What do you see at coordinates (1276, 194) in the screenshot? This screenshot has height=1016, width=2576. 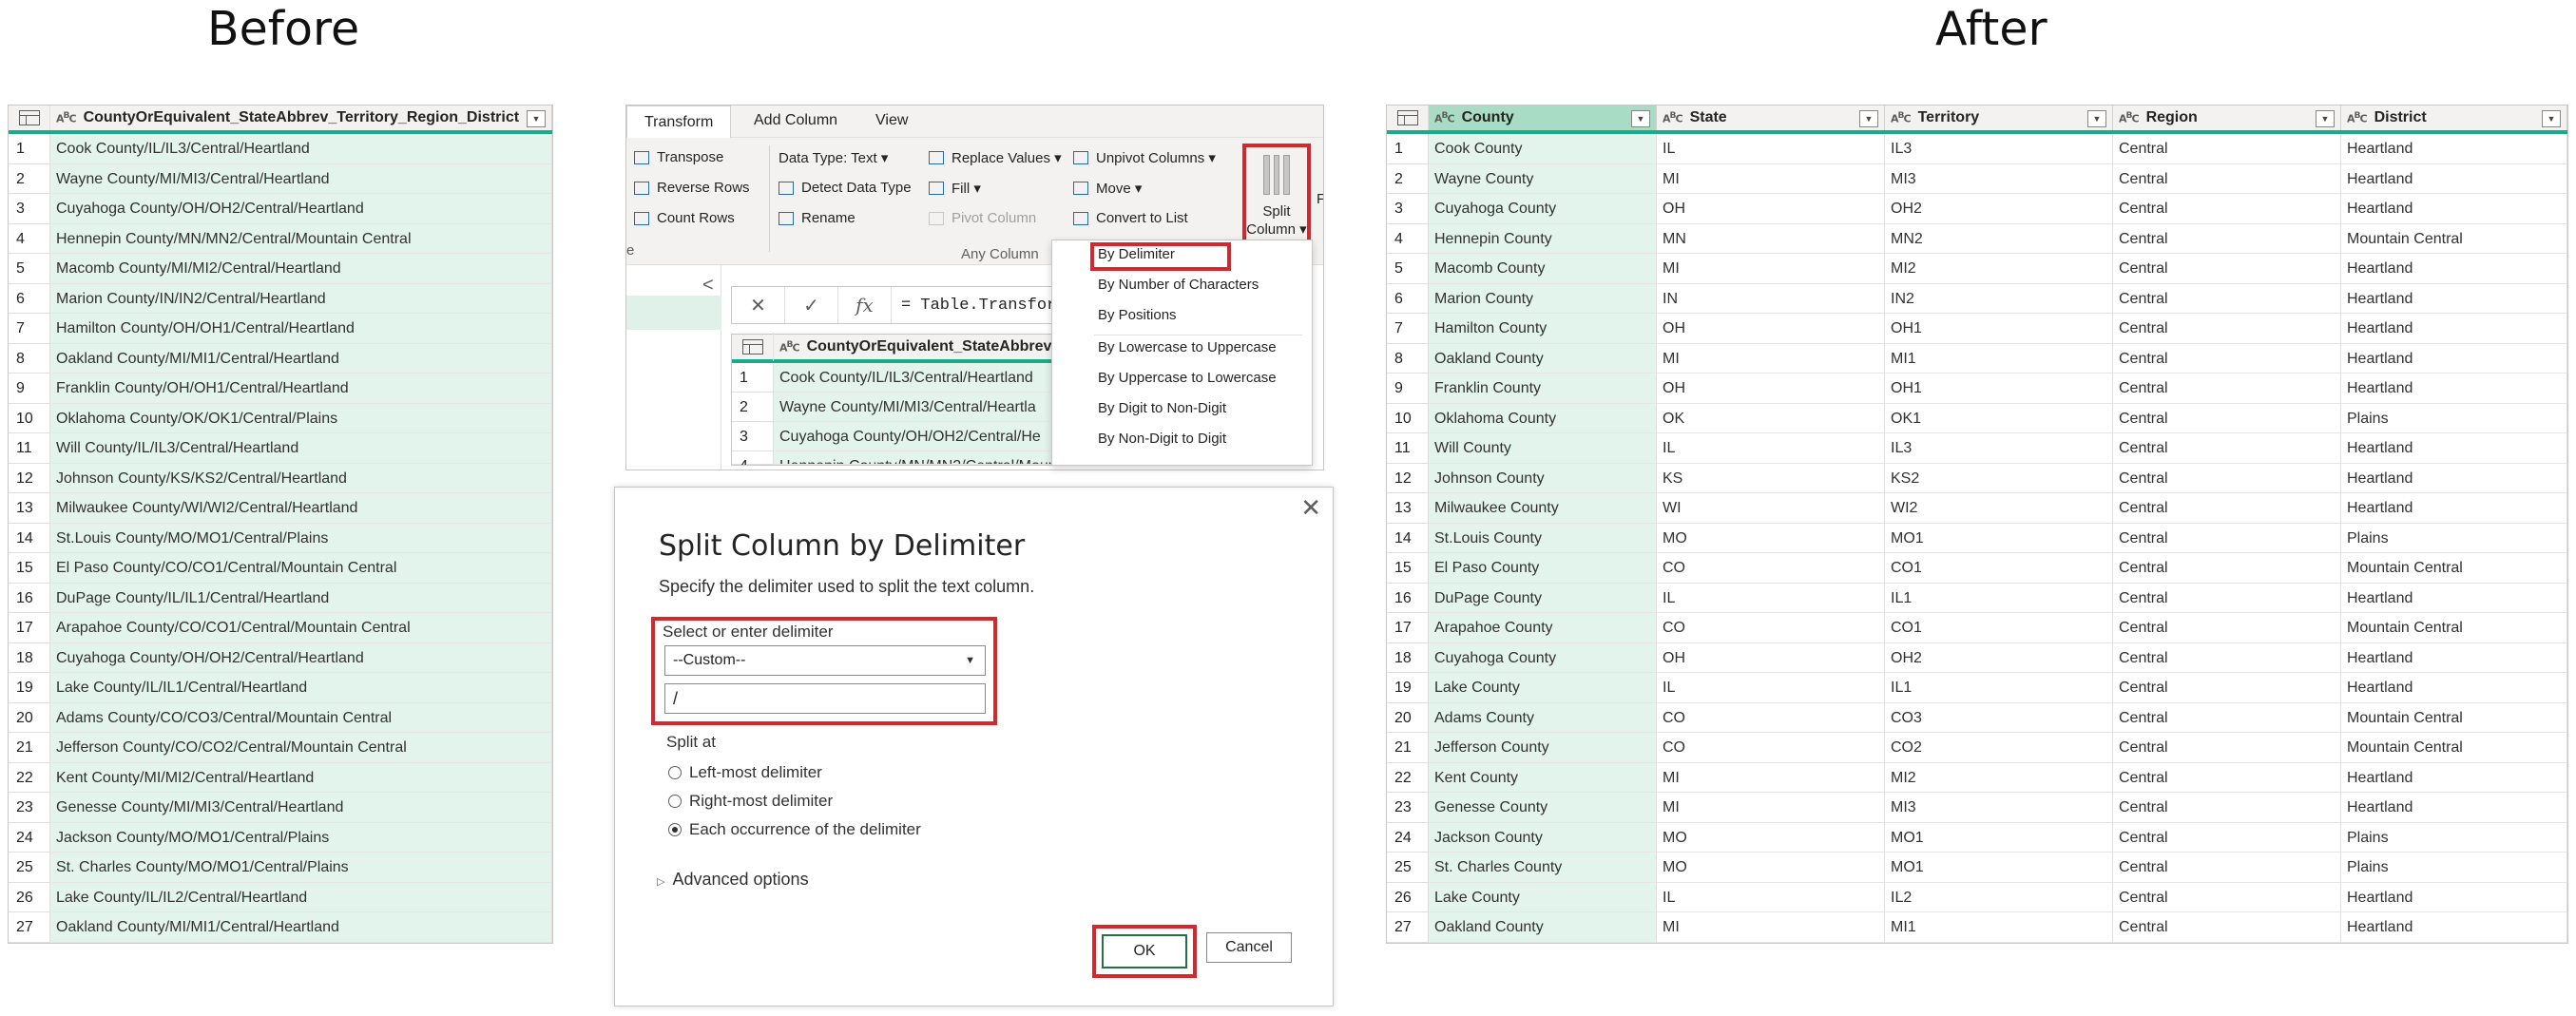 I see `split-column-button: Split Column ▾` at bounding box center [1276, 194].